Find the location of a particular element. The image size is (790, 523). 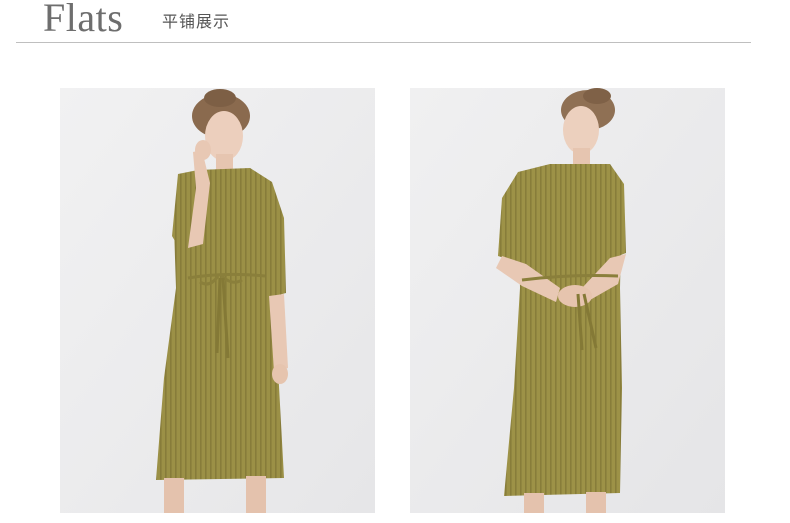

section-title: Flats is located at coordinates (83, 20).